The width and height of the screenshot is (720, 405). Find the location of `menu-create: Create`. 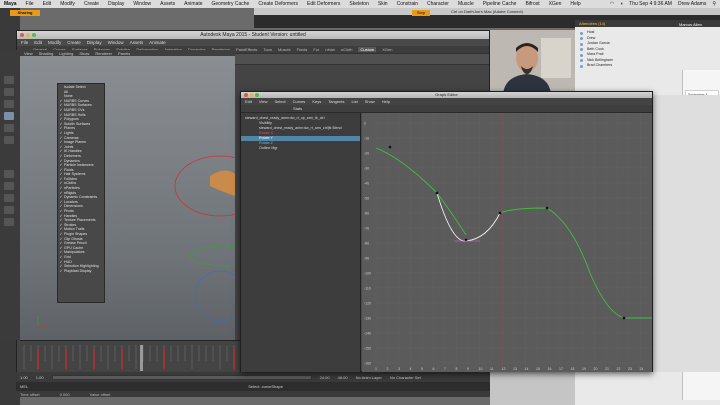

menu-create: Create is located at coordinates (91, 4).